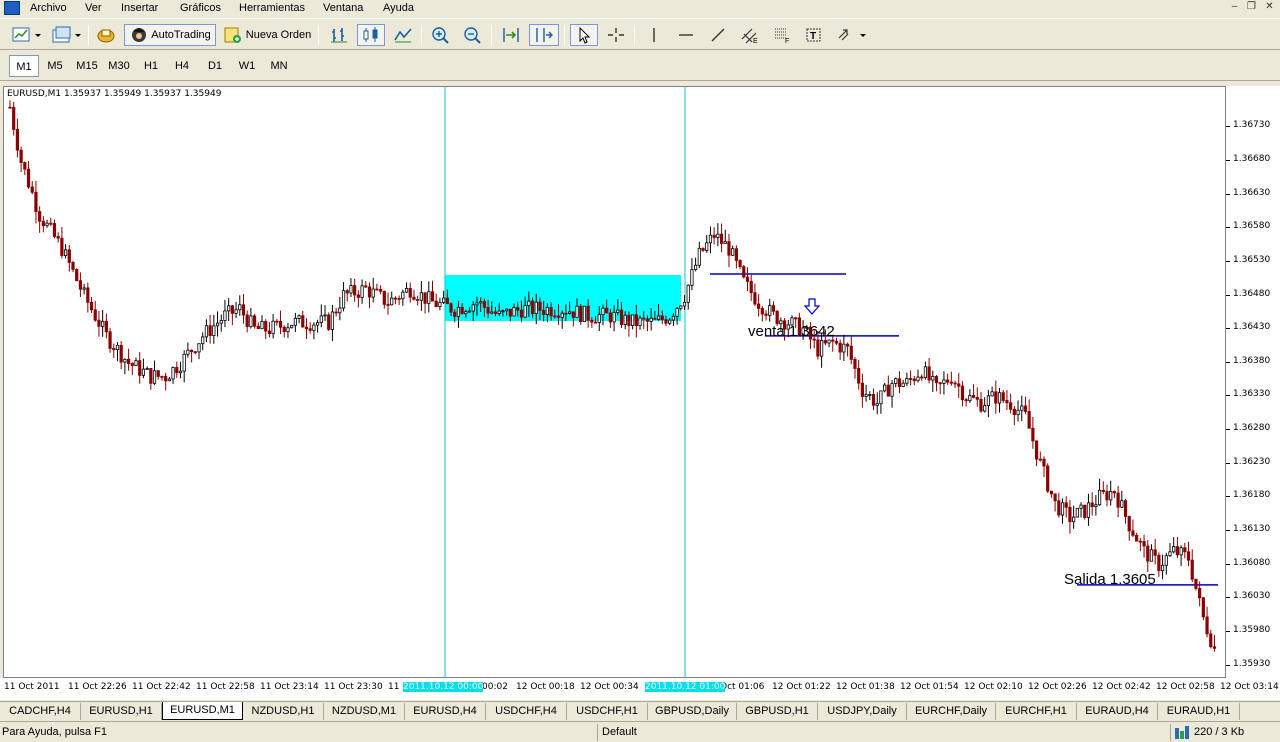  Describe the element at coordinates (398, 8) in the screenshot. I see `menu-ayuda: Ayuda` at that location.